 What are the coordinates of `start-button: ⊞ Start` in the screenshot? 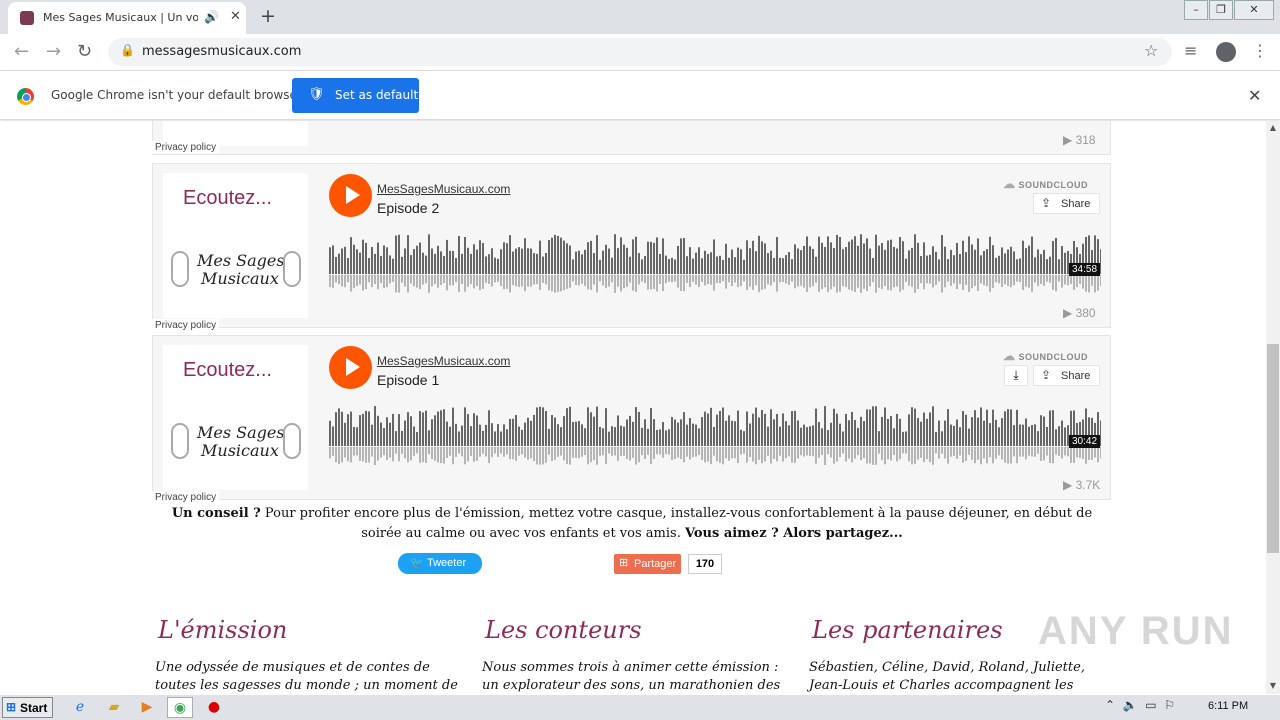 It's located at (27, 707).